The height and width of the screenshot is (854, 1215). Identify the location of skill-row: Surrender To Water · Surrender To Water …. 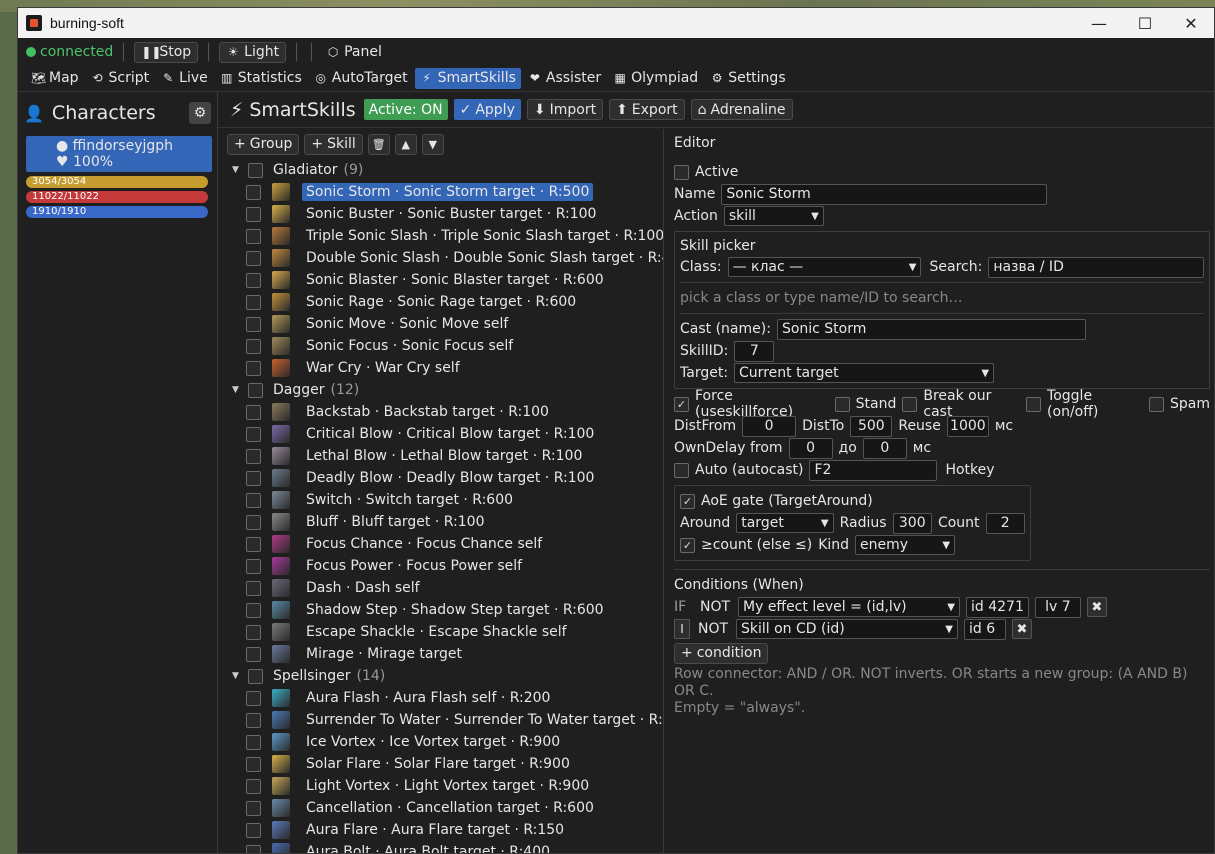
(447, 720).